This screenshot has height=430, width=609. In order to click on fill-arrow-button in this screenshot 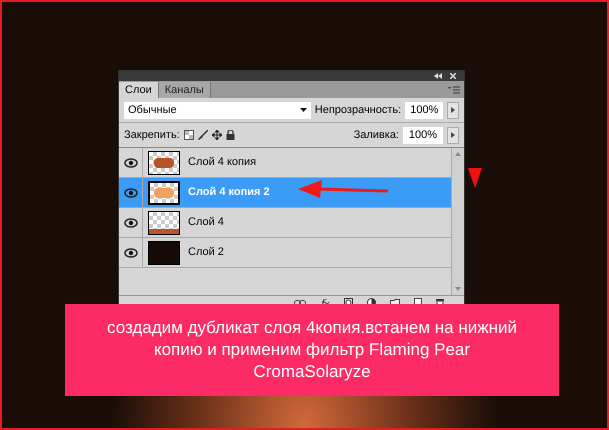, I will do `click(453, 135)`.